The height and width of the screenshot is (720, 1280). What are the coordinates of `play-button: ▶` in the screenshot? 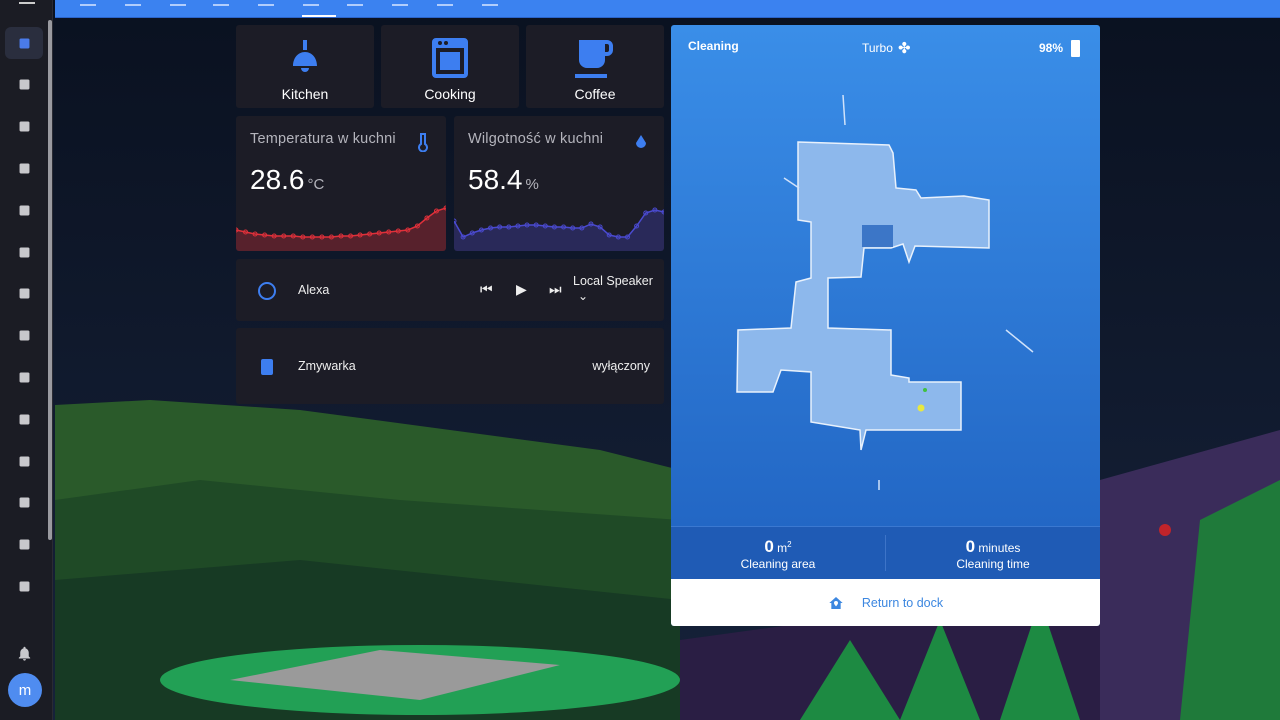 It's located at (521, 289).